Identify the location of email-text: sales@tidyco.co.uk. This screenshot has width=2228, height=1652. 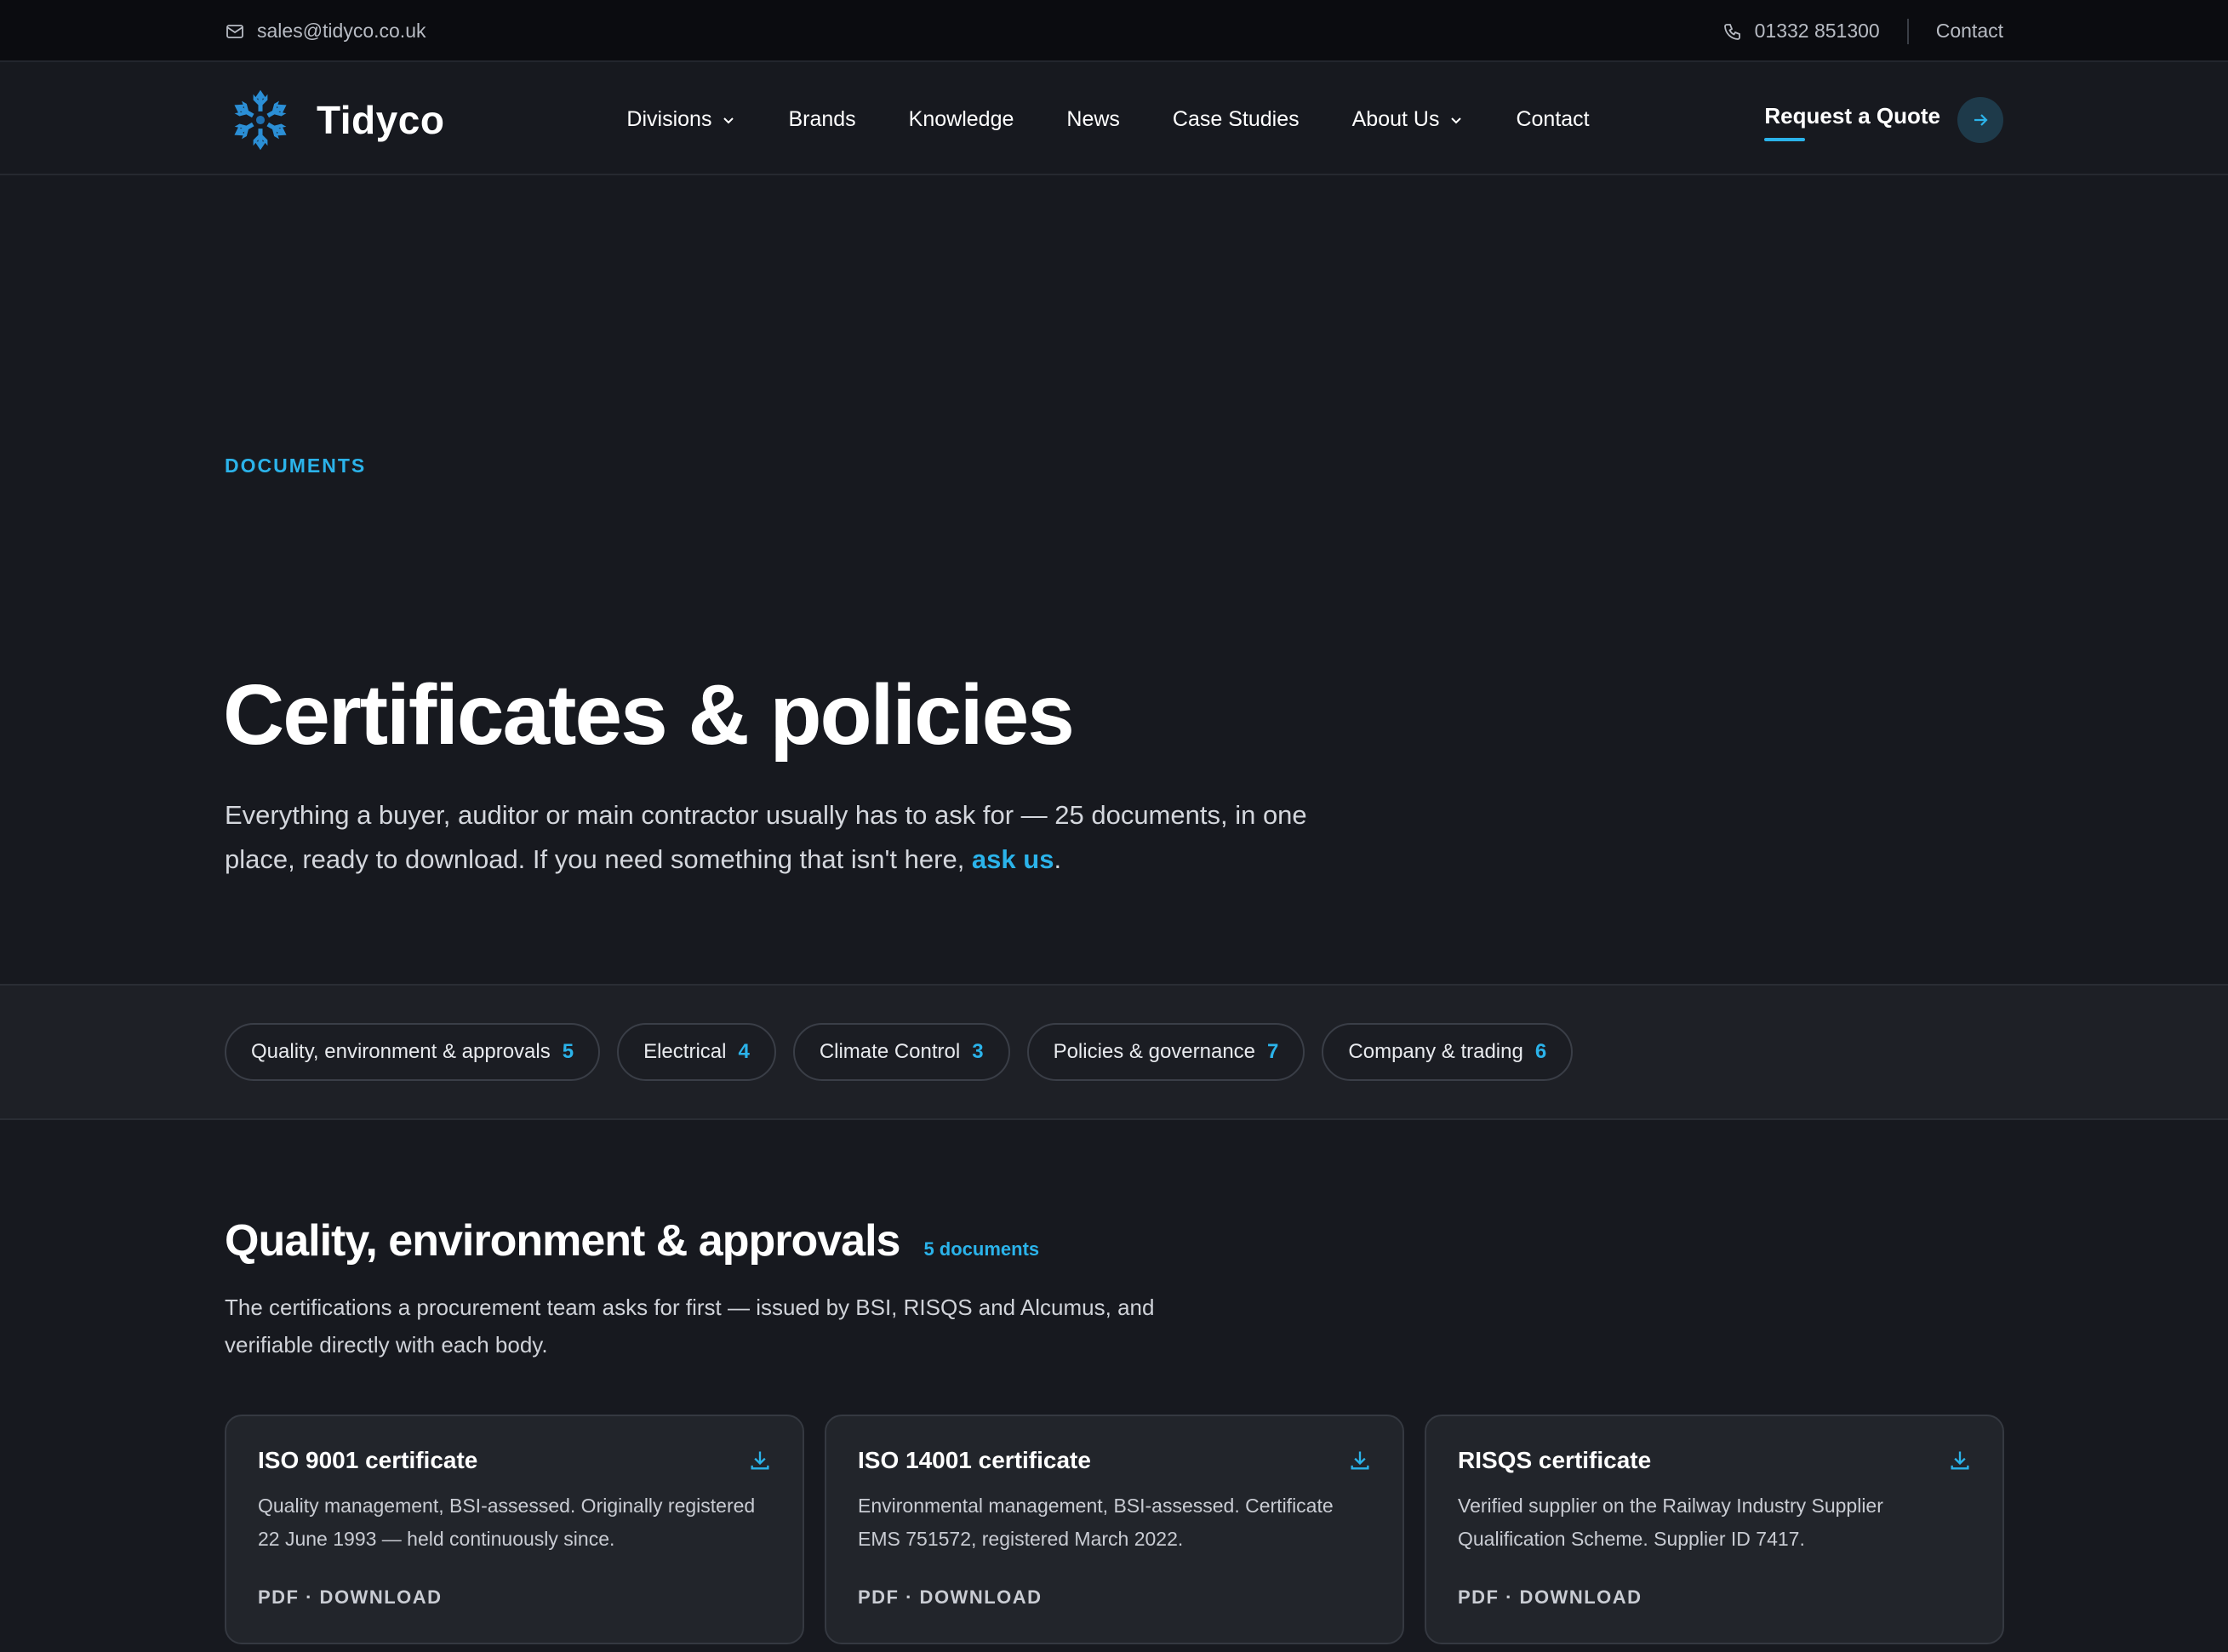
(341, 31).